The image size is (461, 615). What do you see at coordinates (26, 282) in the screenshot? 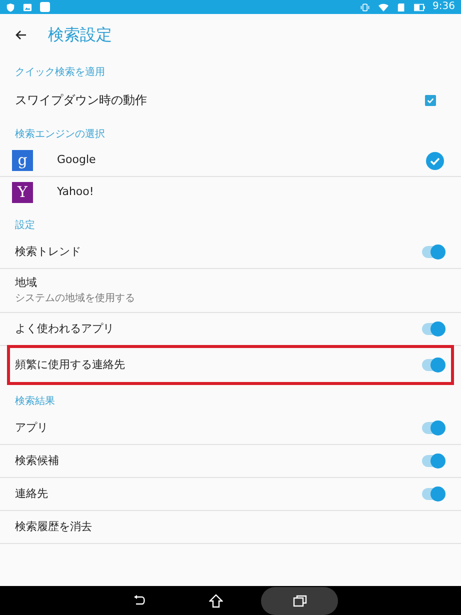
I see `setting-label: 地域` at bounding box center [26, 282].